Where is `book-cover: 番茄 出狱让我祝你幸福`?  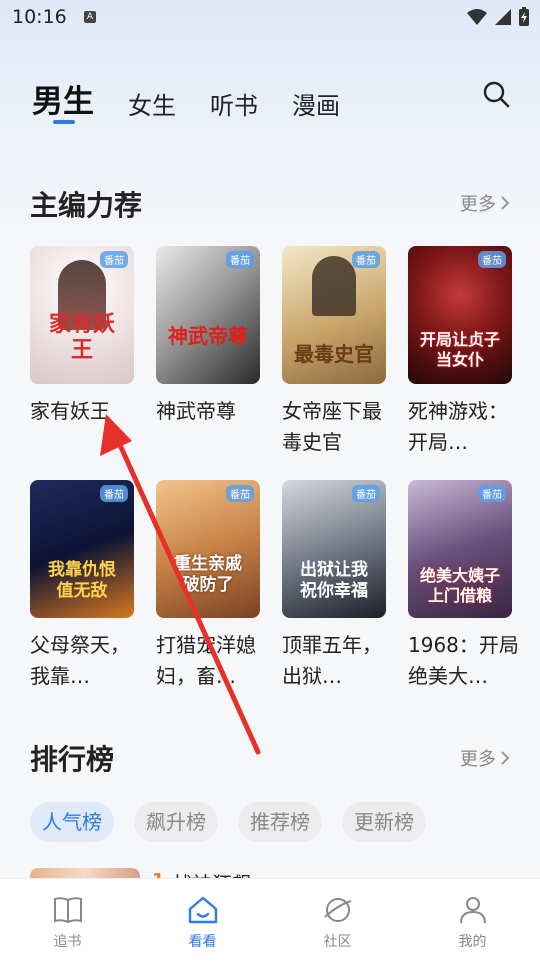
book-cover: 番茄 出狱让我祝你幸福 is located at coordinates (334, 549).